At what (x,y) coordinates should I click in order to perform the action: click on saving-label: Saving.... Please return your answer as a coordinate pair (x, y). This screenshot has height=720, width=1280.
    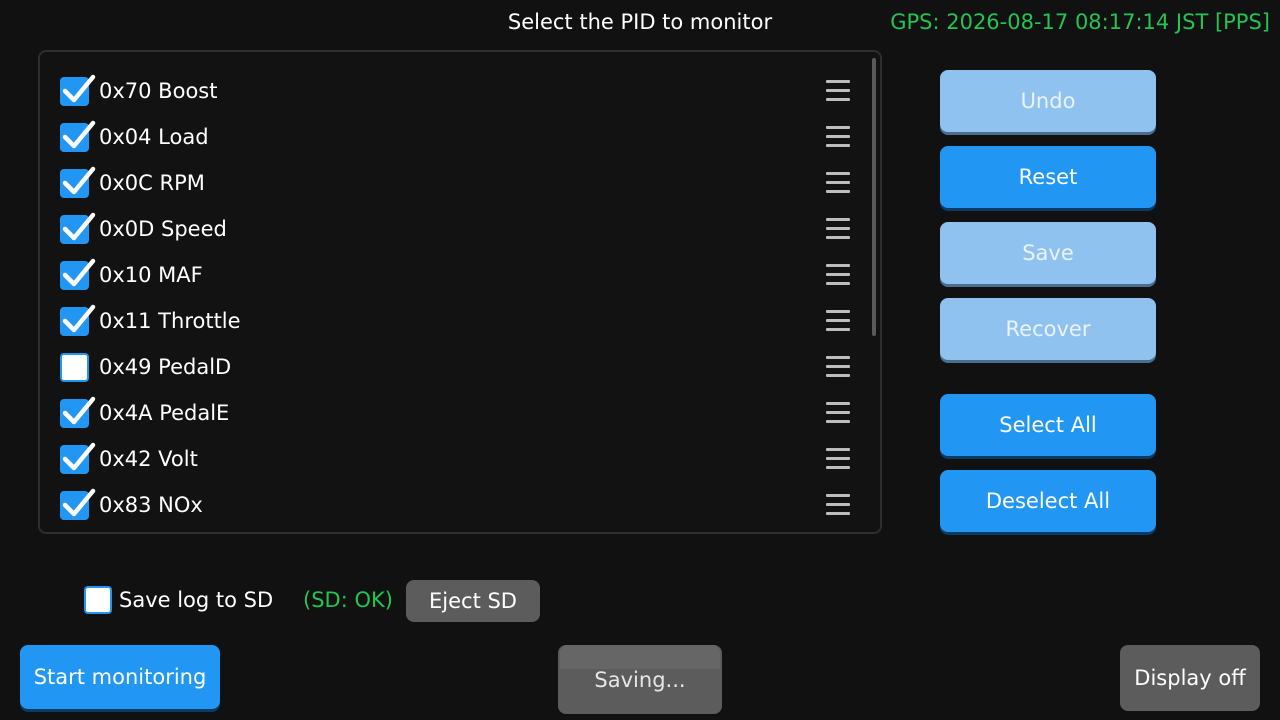
    Looking at the image, I should click on (640, 679).